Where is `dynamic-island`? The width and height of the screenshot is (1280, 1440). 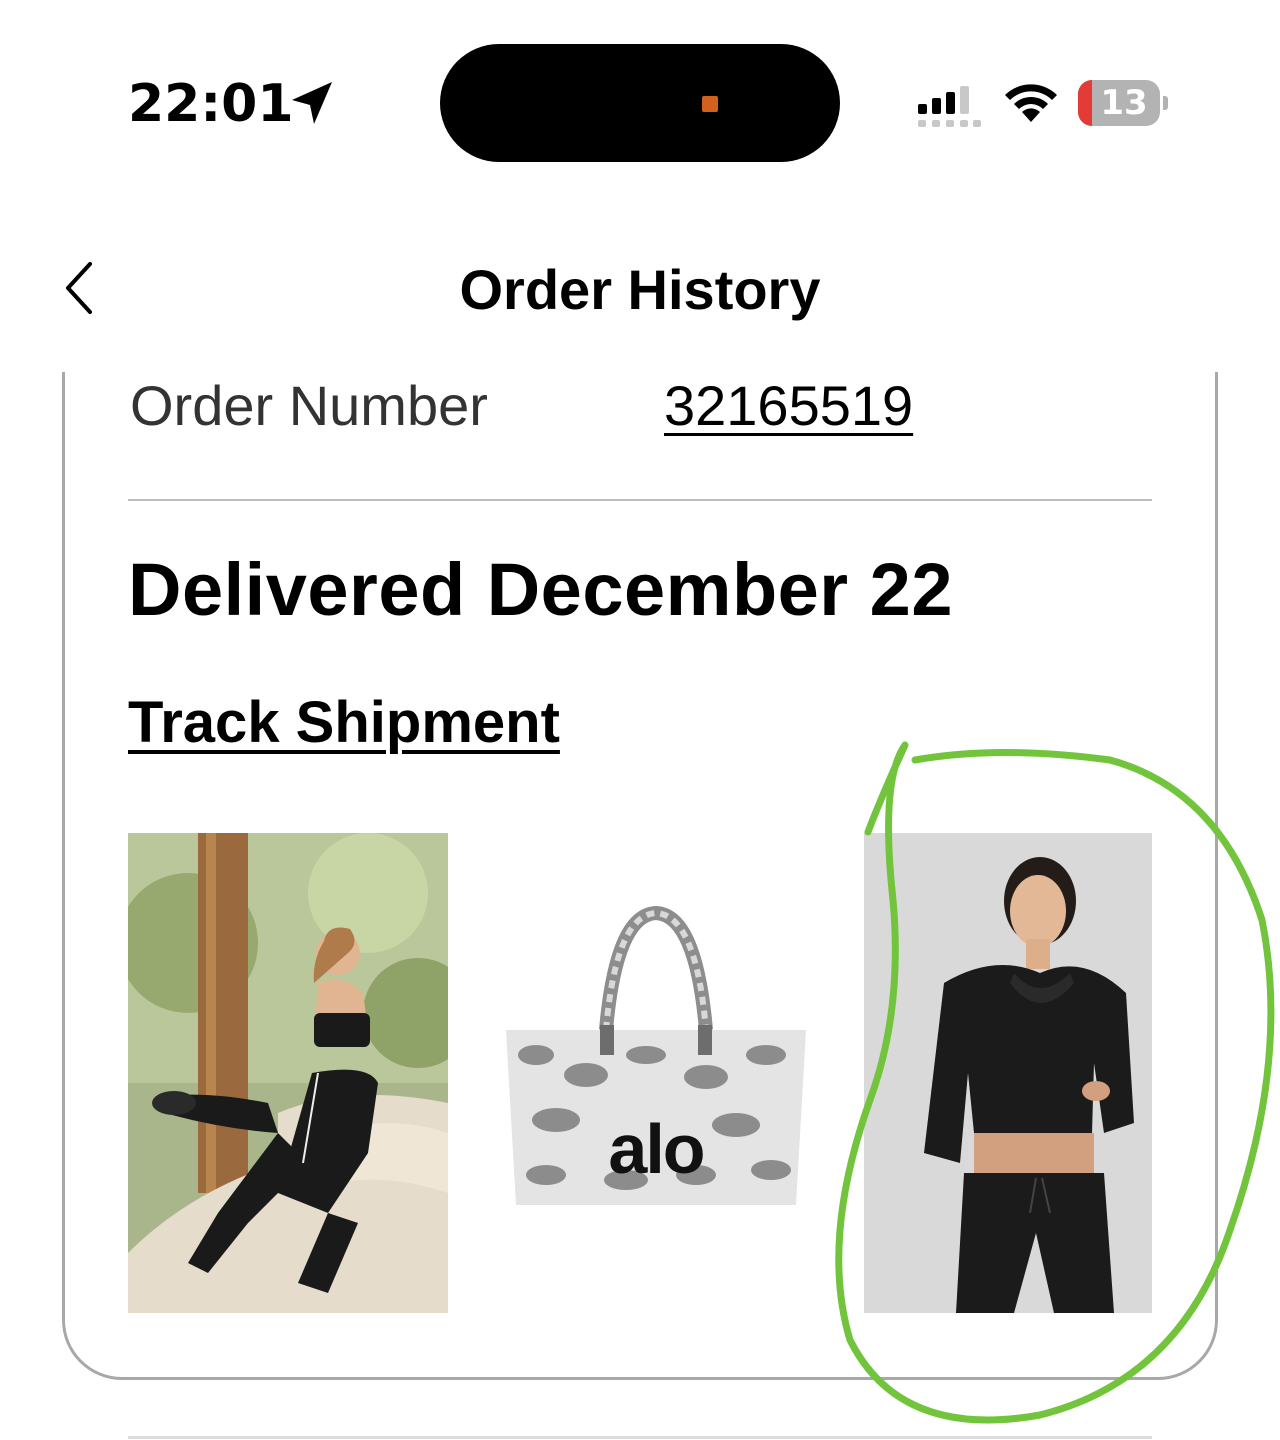
dynamic-island is located at coordinates (640, 103).